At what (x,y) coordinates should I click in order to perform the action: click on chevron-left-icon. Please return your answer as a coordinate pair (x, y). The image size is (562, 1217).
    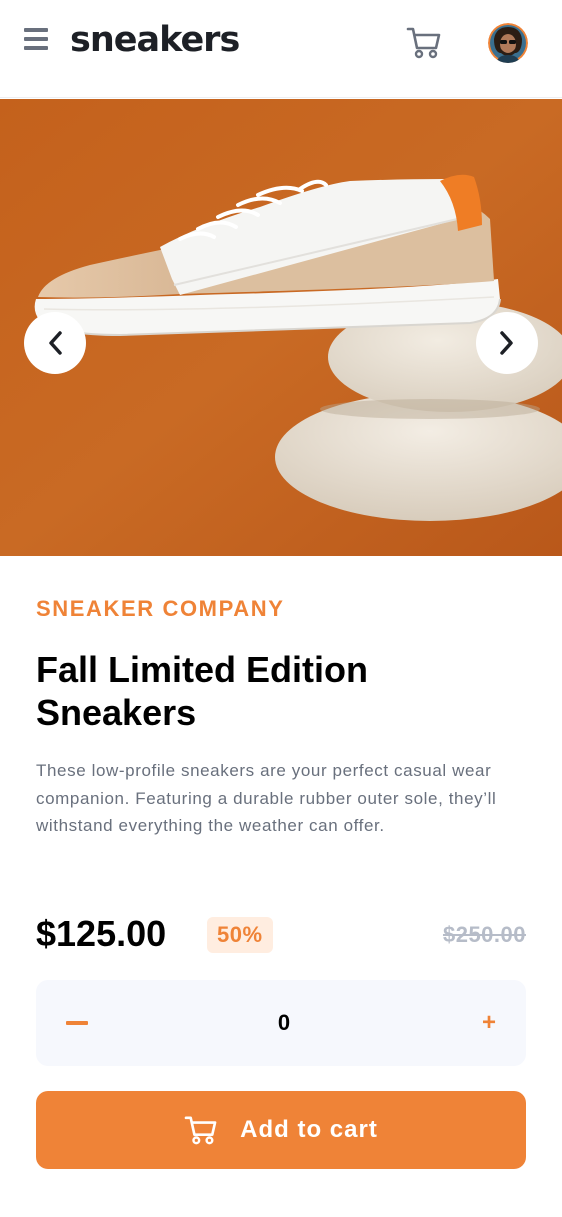
    Looking at the image, I should click on (55, 343).